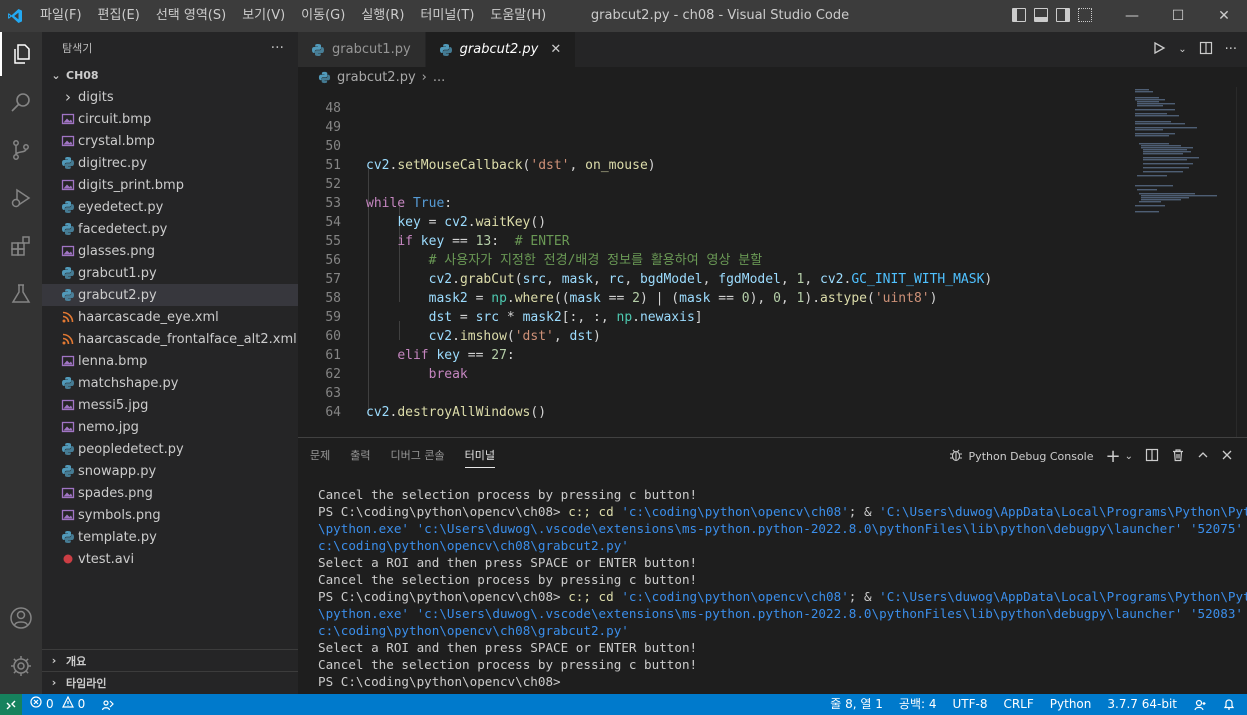  I want to click on menu-selection: 선택 영역(S), so click(191, 16).